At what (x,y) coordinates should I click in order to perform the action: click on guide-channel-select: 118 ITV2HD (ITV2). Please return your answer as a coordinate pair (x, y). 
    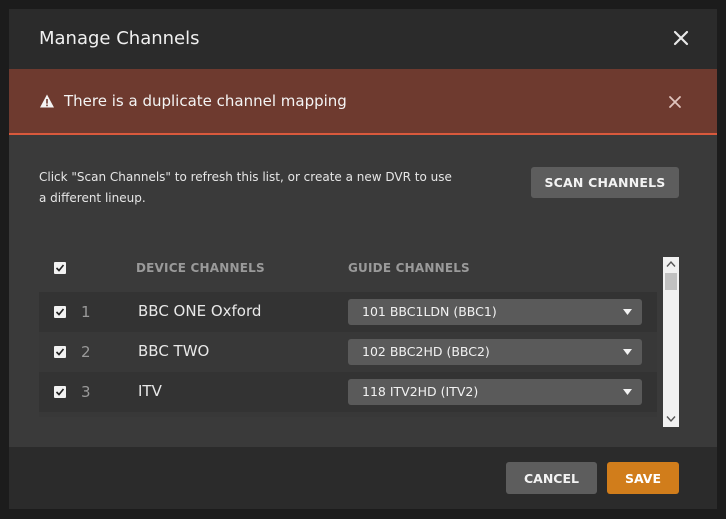
    Looking at the image, I should click on (495, 392).